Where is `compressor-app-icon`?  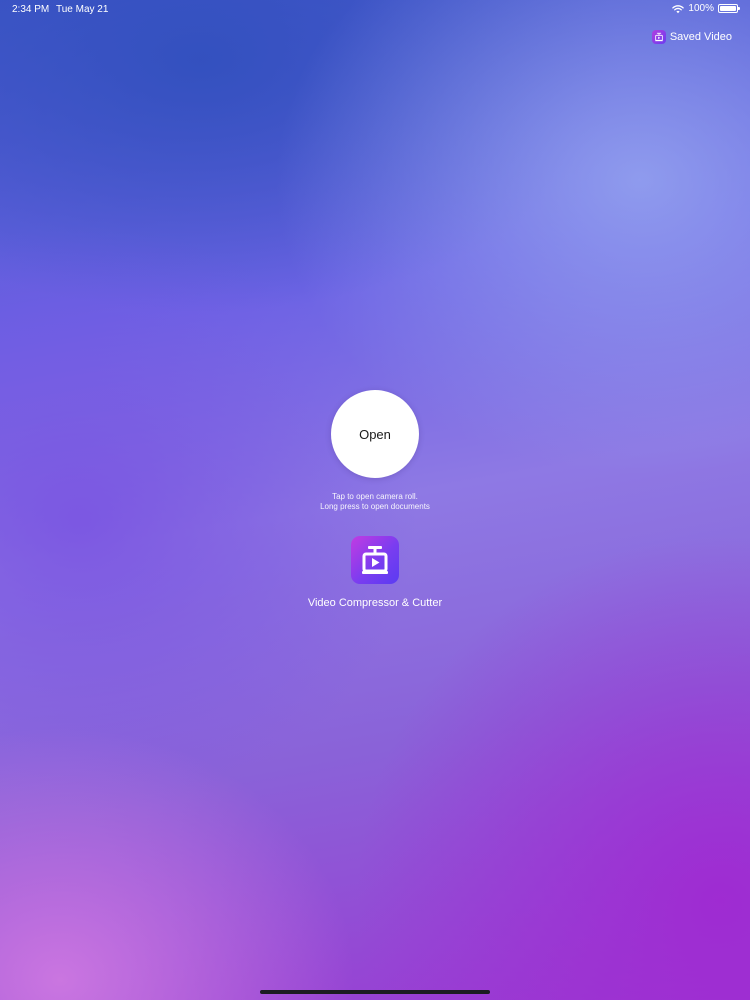 compressor-app-icon is located at coordinates (658, 37).